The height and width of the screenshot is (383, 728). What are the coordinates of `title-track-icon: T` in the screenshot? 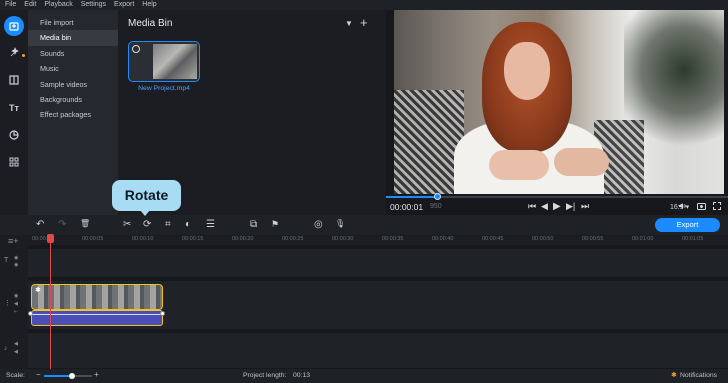 It's located at (6, 260).